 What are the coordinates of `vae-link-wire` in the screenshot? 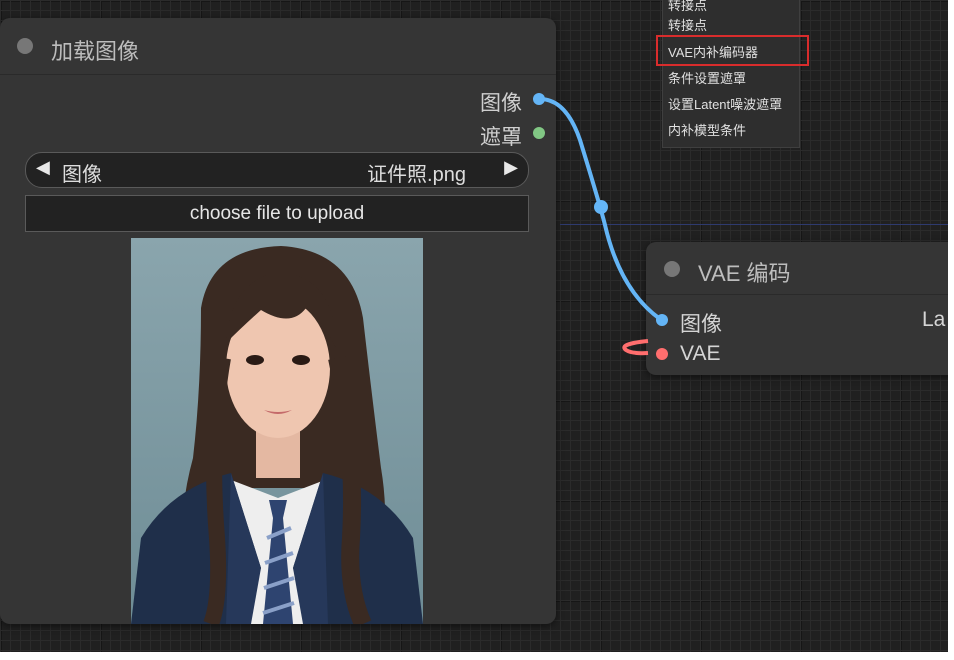 It's located at (635, 347).